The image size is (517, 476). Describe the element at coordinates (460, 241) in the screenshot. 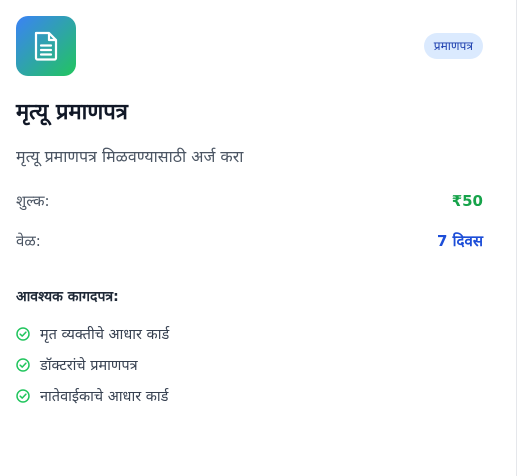

I see `processing-time-value: 7 दिवस` at that location.